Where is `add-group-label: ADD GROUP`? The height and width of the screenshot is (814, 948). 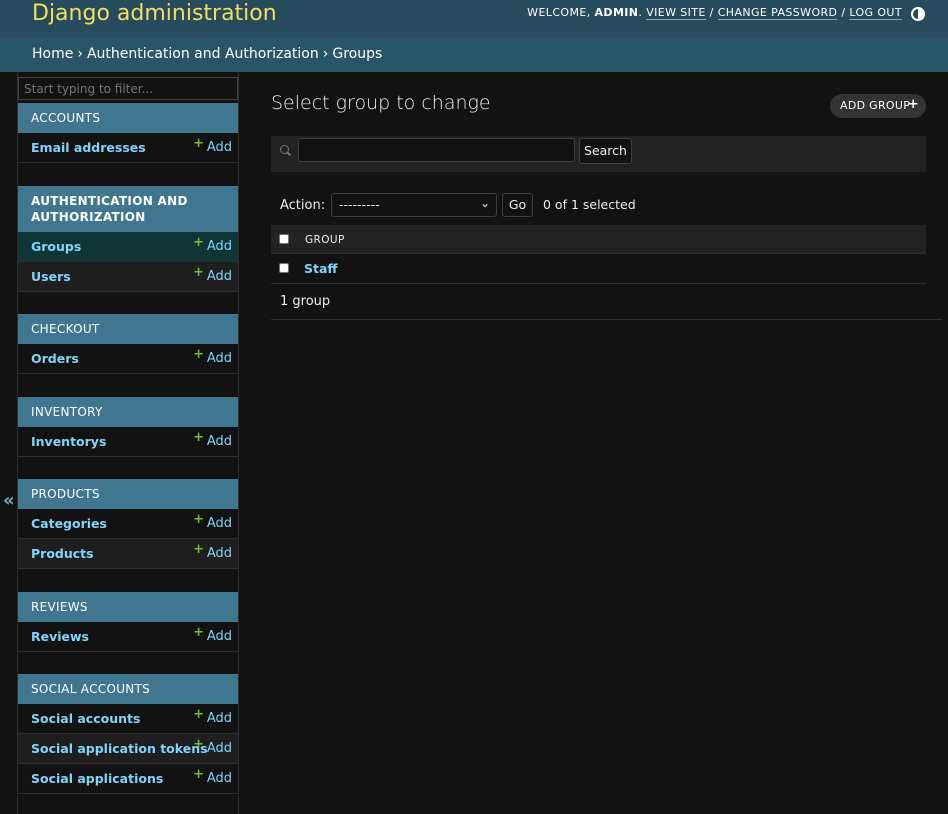 add-group-label: ADD GROUP is located at coordinates (875, 105).